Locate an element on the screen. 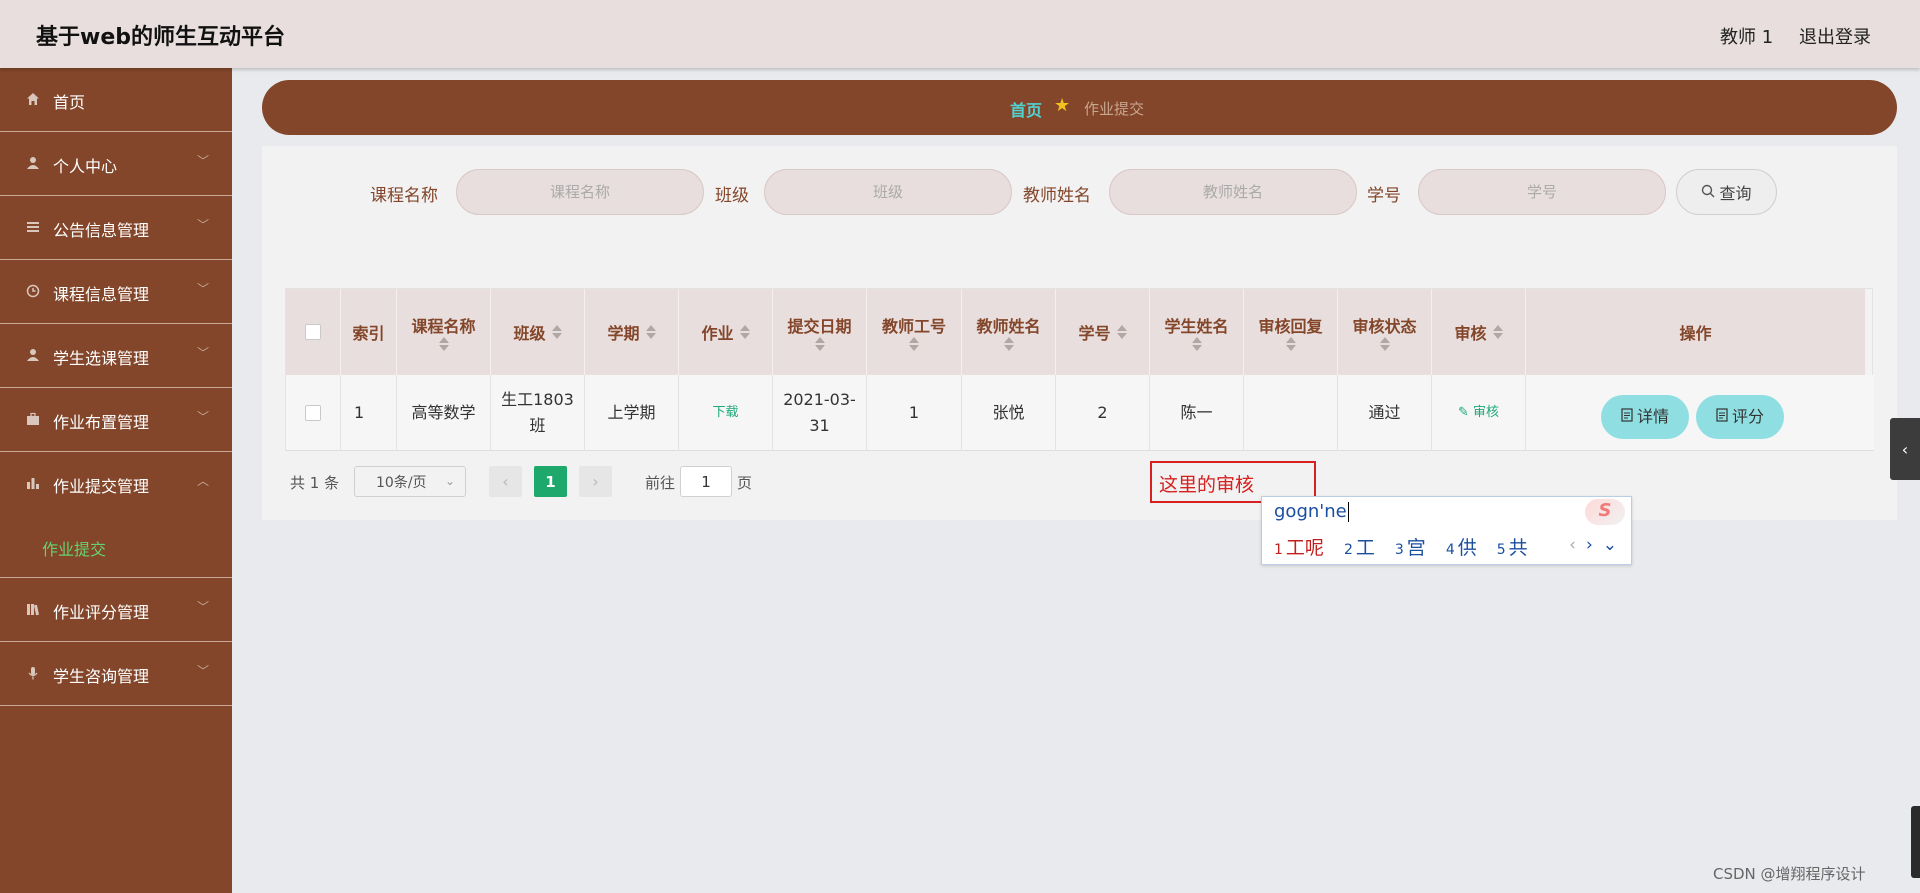 The width and height of the screenshot is (1920, 893). side-panel-toggle: ‹ is located at coordinates (1905, 449).